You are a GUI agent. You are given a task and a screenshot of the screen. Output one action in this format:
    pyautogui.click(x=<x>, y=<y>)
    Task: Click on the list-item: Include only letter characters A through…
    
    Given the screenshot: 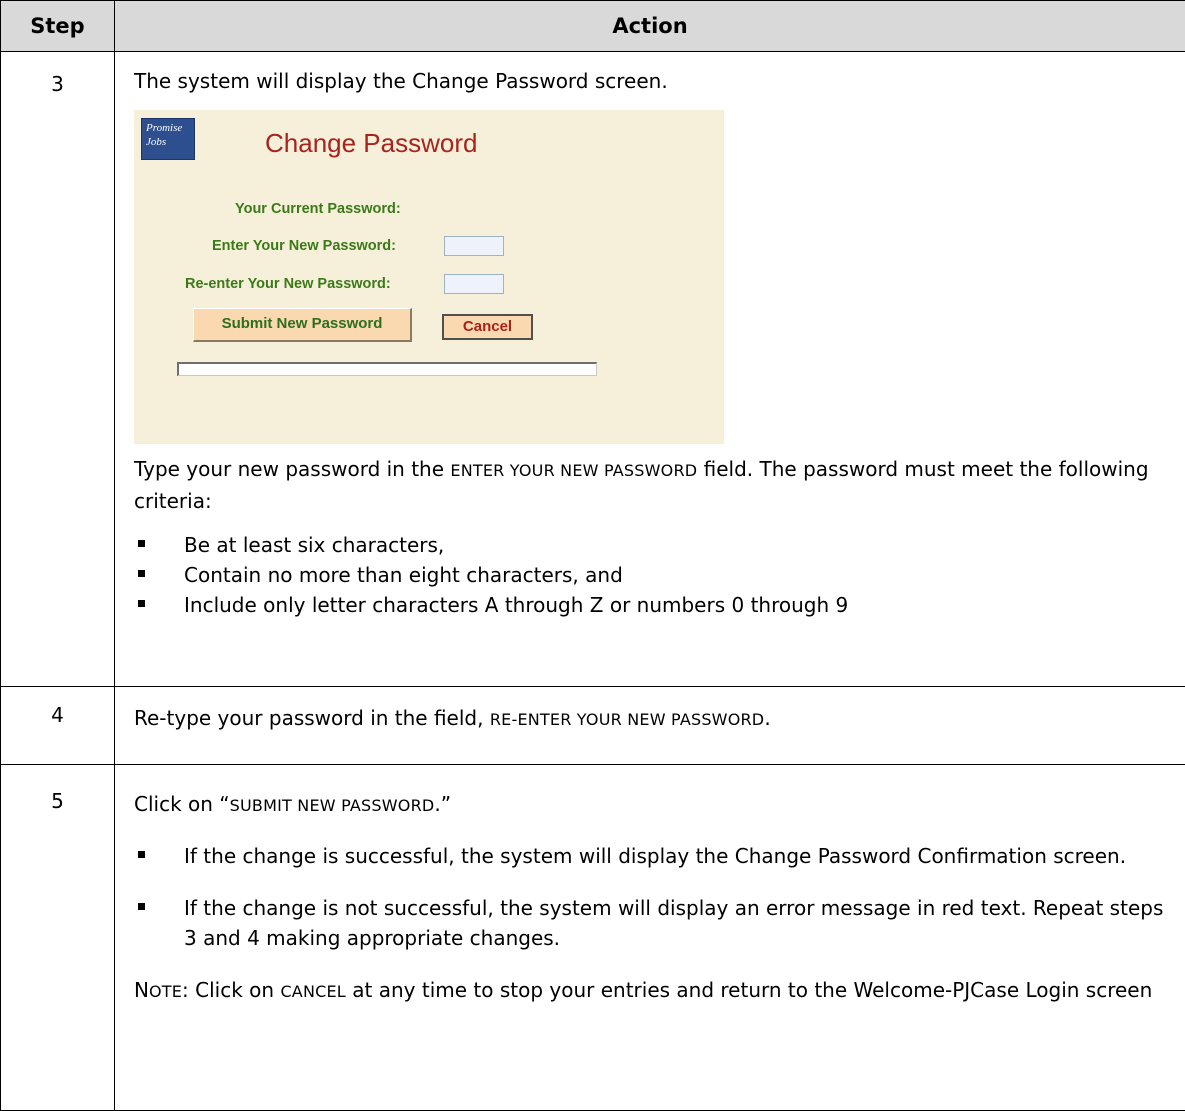 What is the action you would take?
    pyautogui.click(x=649, y=605)
    